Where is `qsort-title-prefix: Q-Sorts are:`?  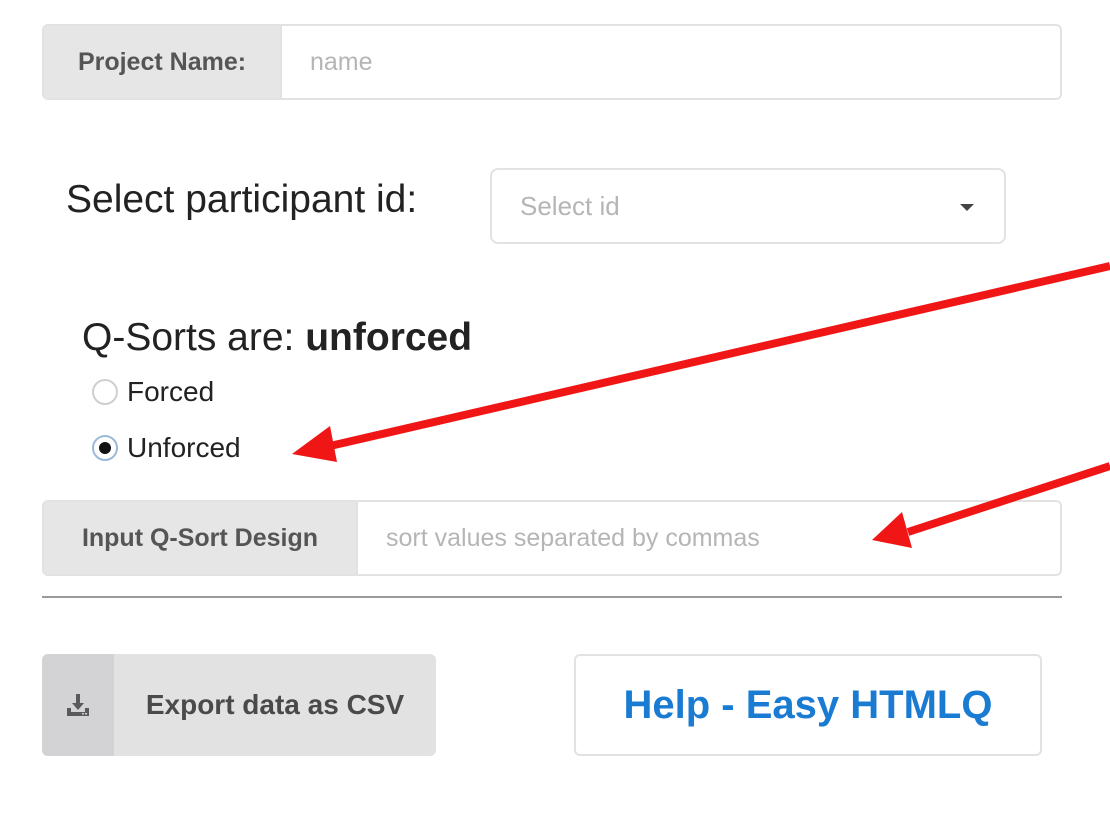 qsort-title-prefix: Q-Sorts are: is located at coordinates (194, 337).